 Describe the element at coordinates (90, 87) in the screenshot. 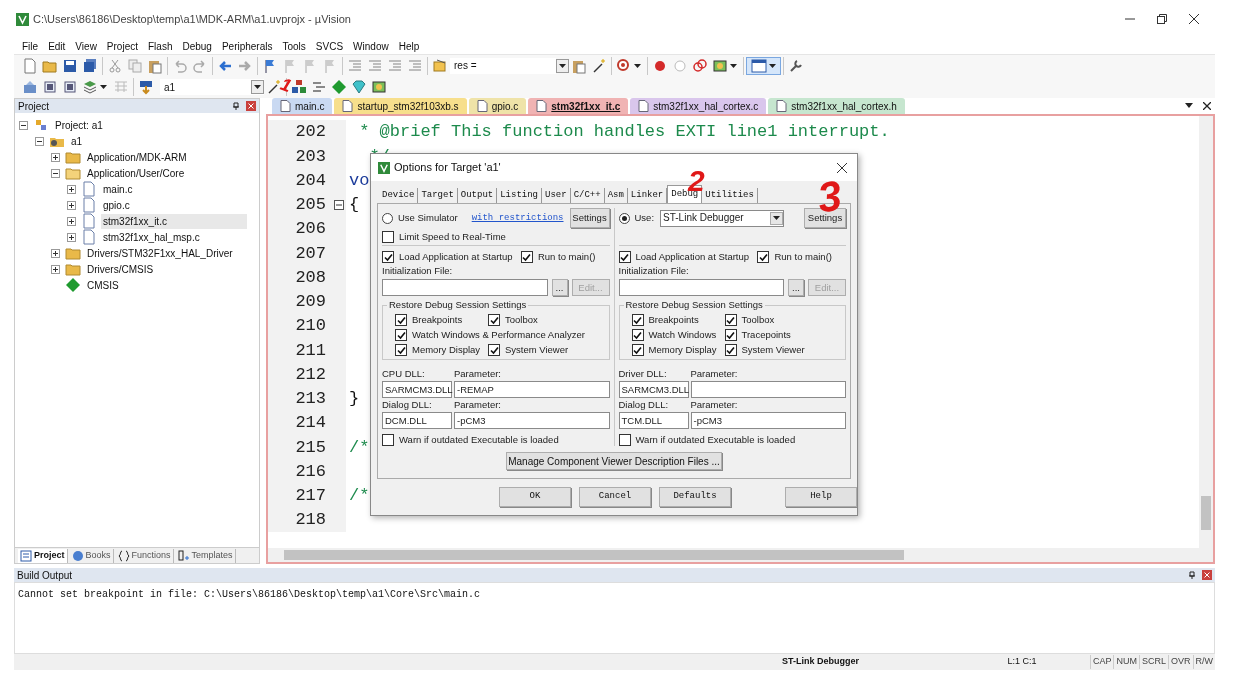

I see `layers-icon` at that location.